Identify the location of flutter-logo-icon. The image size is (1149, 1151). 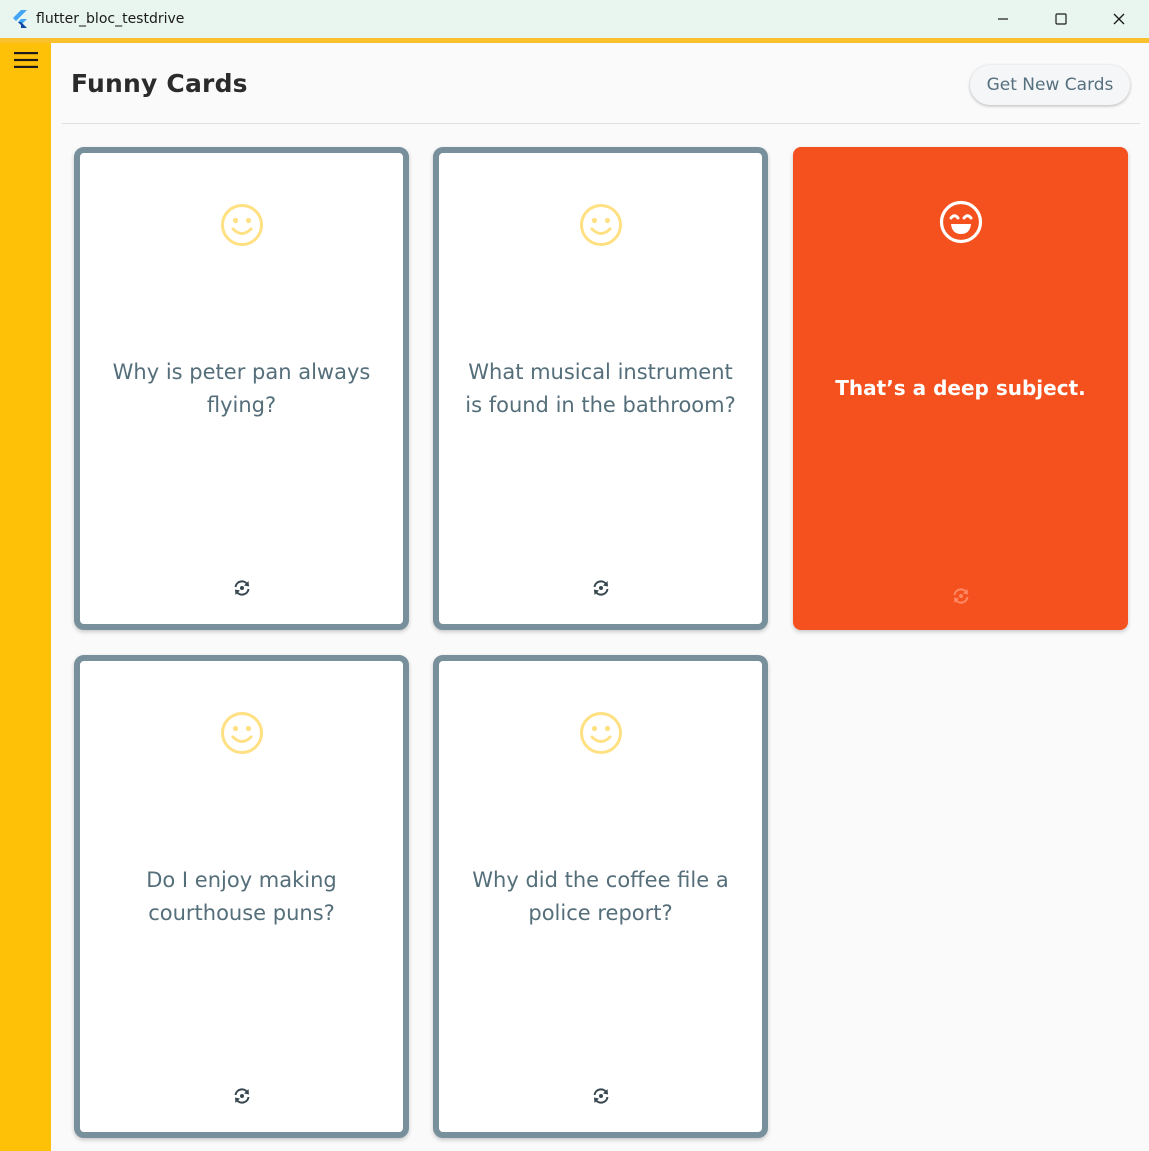
(20, 19).